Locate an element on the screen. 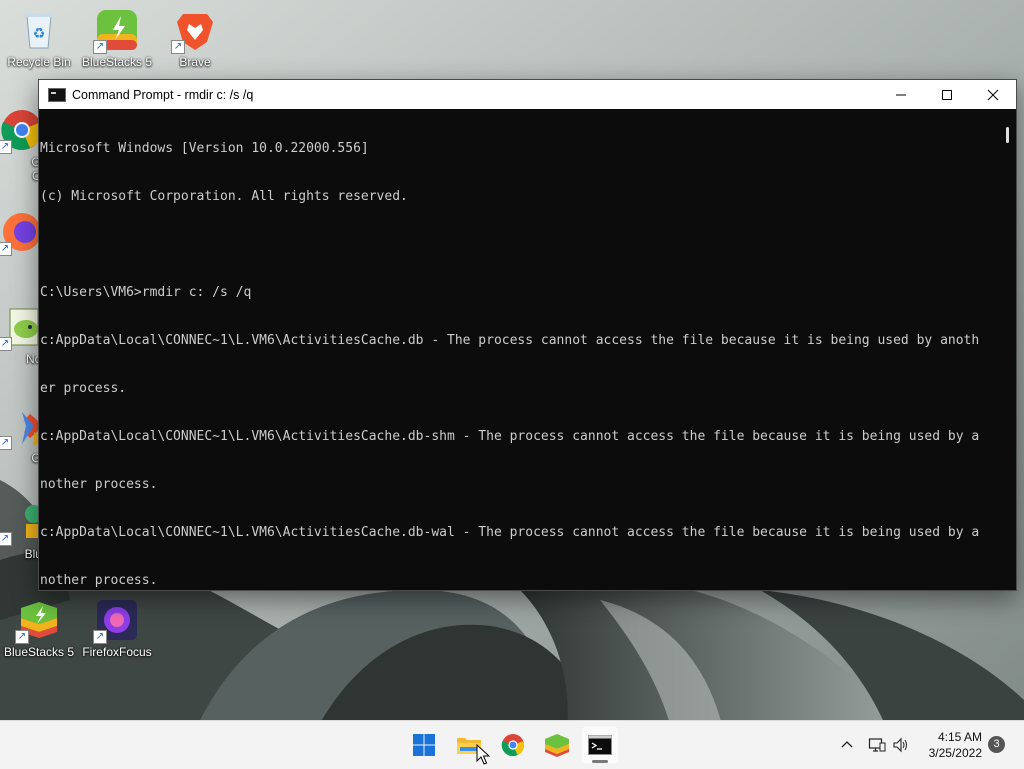 The width and height of the screenshot is (1024, 769). window-title: Command Prompt - rmdir c: /s /q is located at coordinates (163, 94).